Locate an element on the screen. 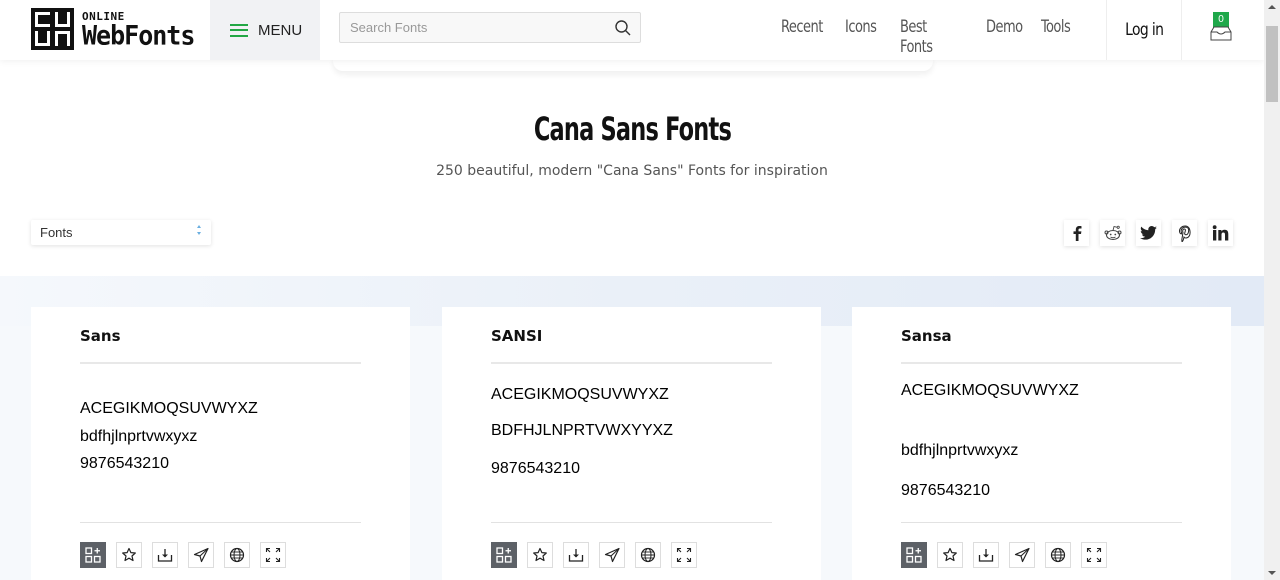 The width and height of the screenshot is (1280, 580). page-scrollbar is located at coordinates (1272, 290).